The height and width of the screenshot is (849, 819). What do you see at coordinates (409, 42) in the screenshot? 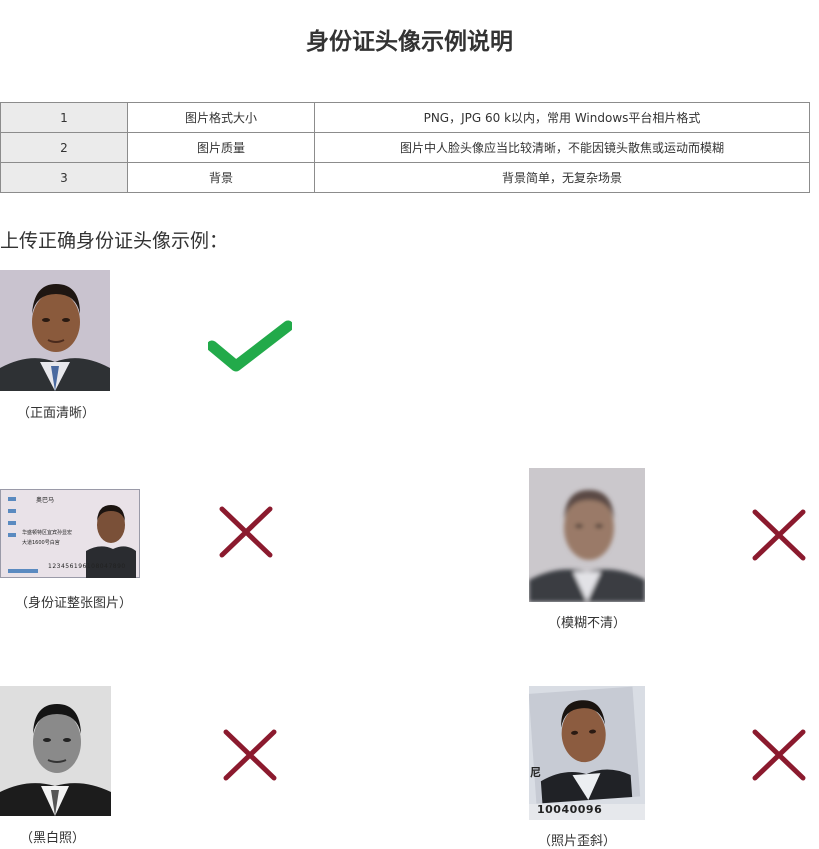
I see `page-title: 身份证头像示例说明` at bounding box center [409, 42].